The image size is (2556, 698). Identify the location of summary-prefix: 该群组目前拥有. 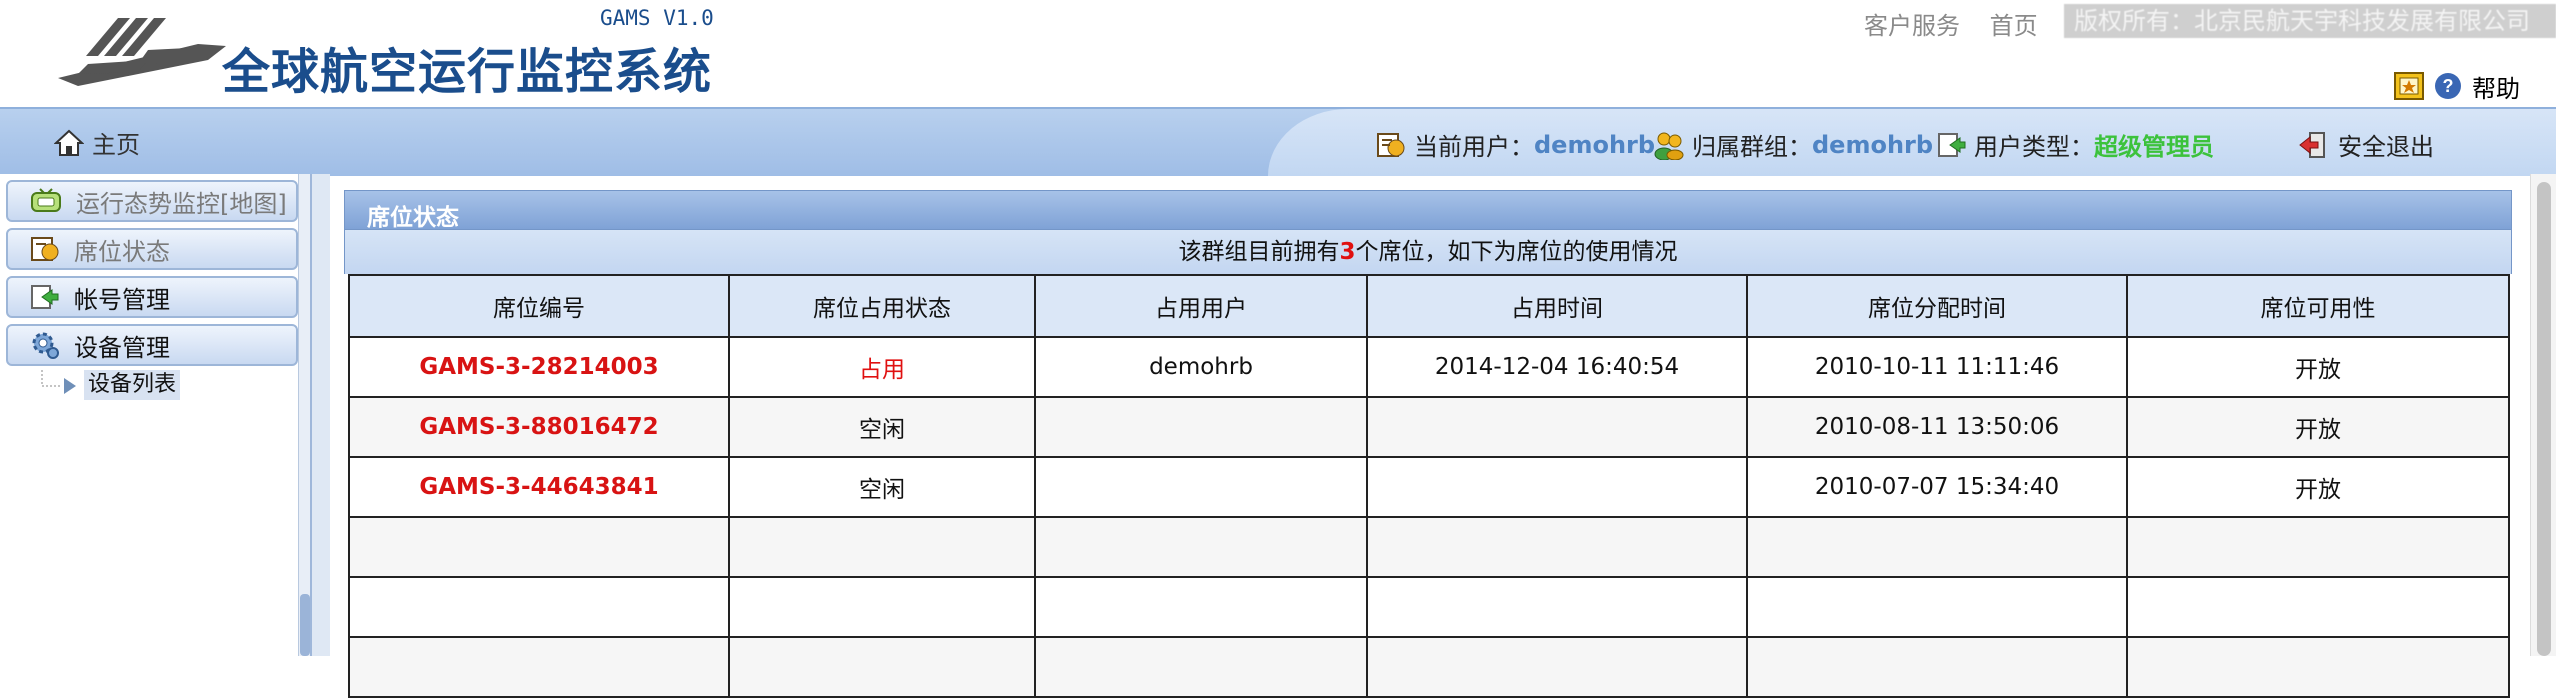
(1259, 252).